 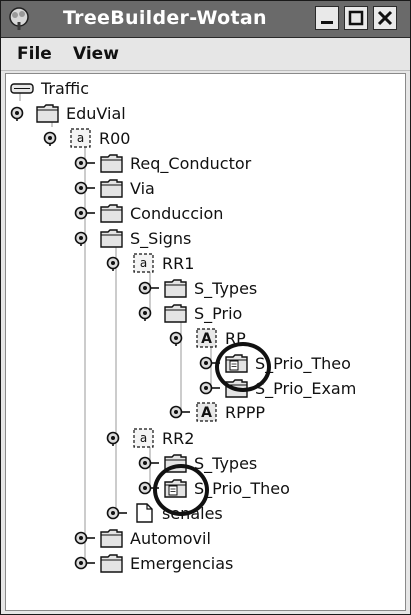 I want to click on tree-node-label: S_Signs, so click(x=161, y=238).